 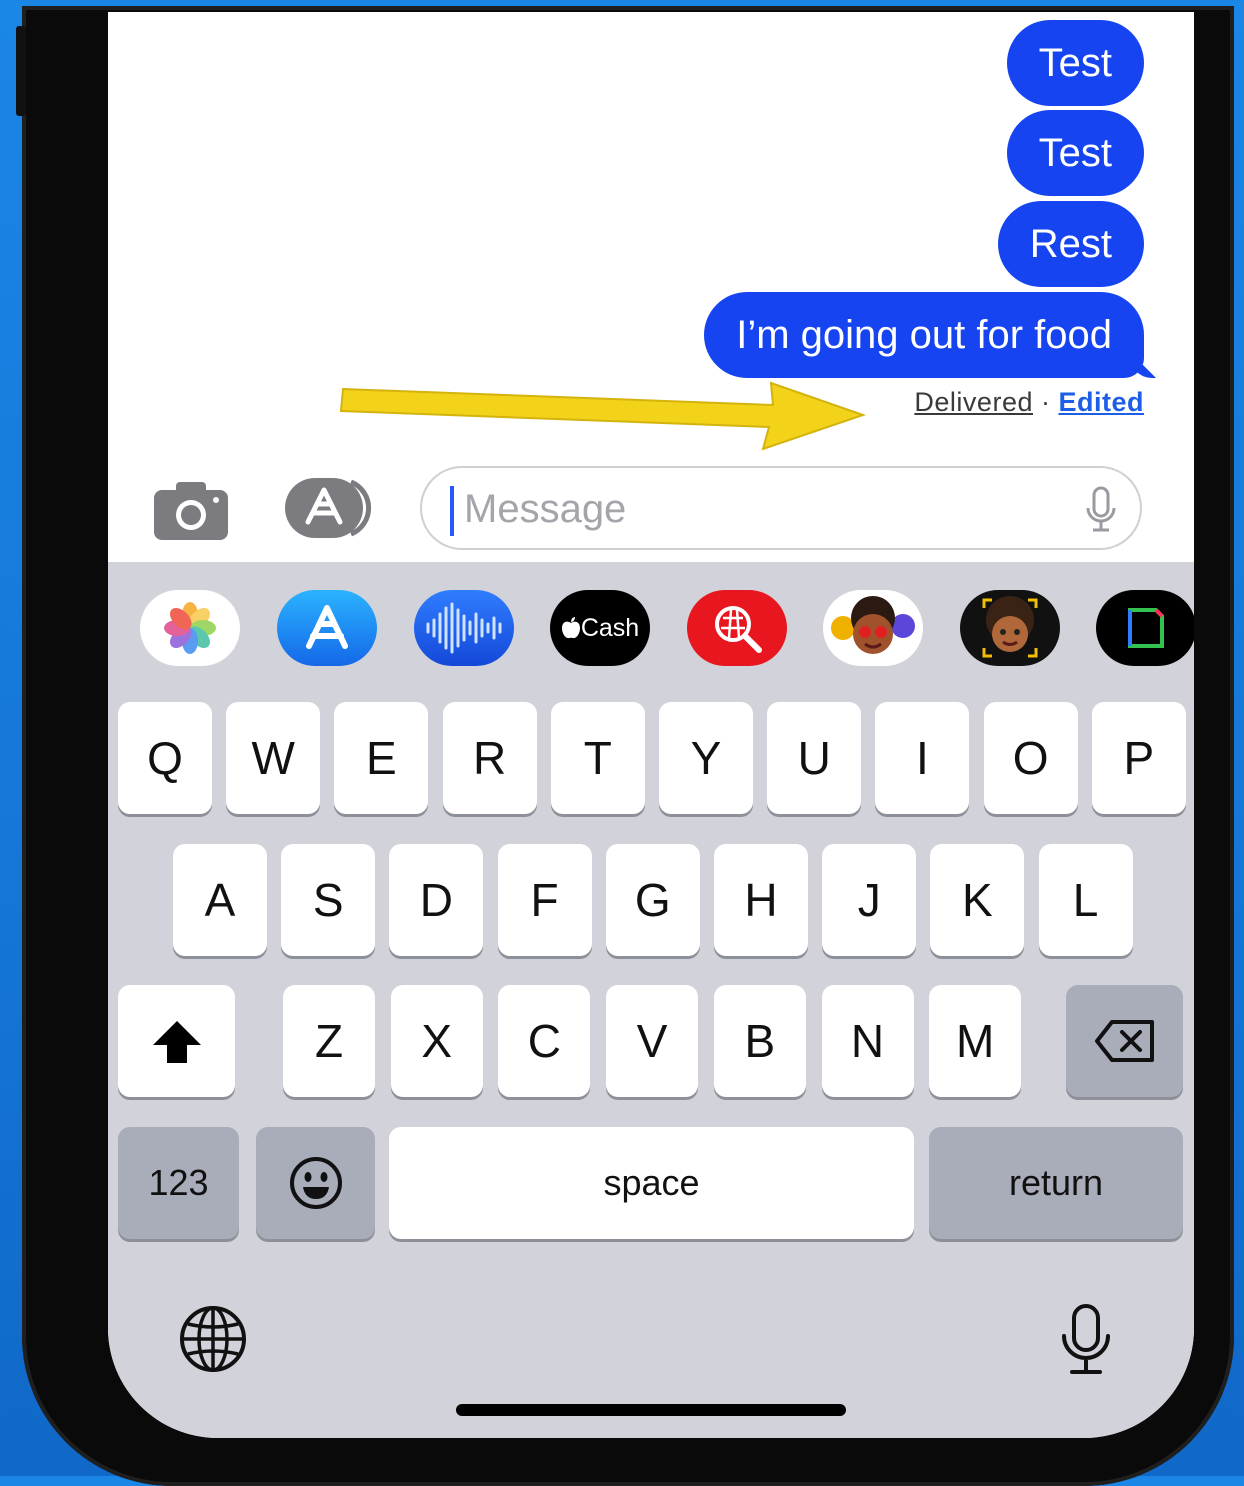 I want to click on key-y: Y, so click(x=706, y=758).